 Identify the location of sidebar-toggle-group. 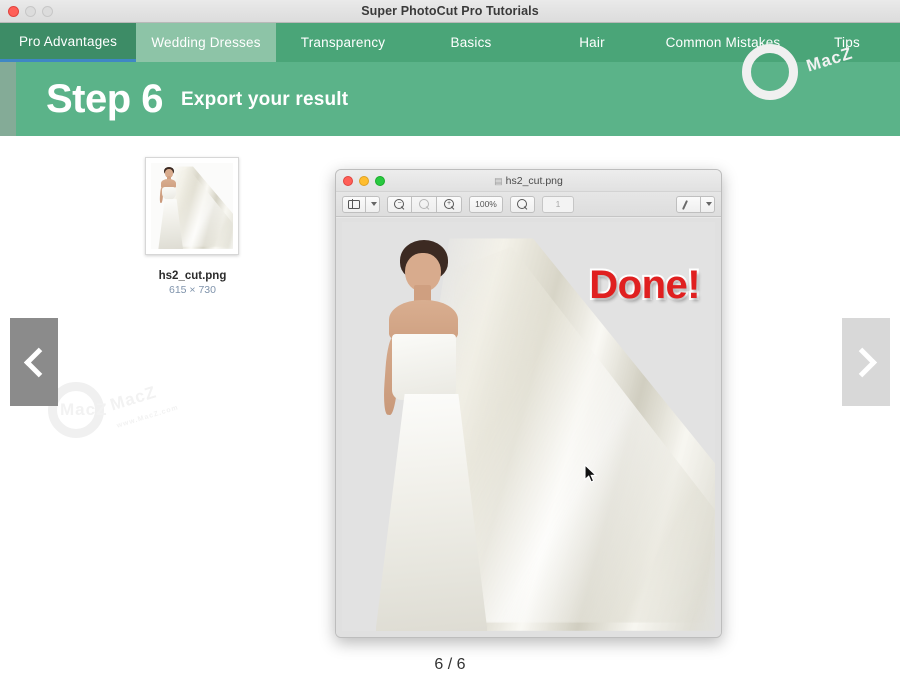
(361, 204).